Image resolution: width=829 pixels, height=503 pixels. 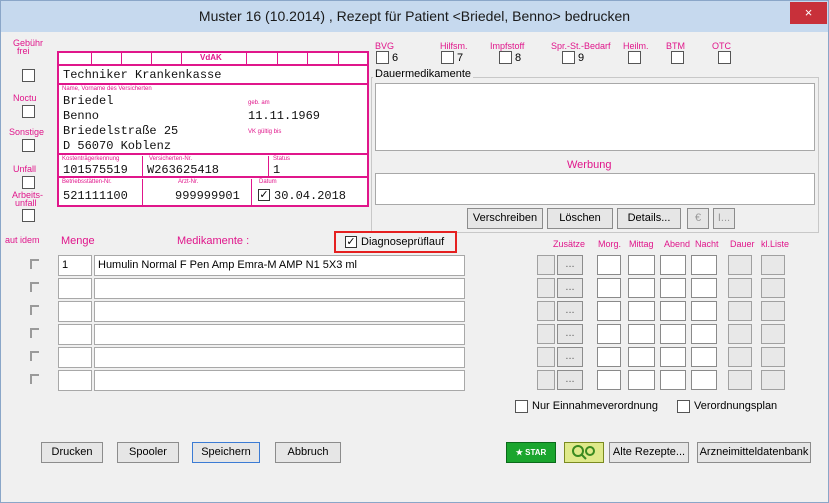 What do you see at coordinates (277, 170) in the screenshot?
I see `status-text: 1` at bounding box center [277, 170].